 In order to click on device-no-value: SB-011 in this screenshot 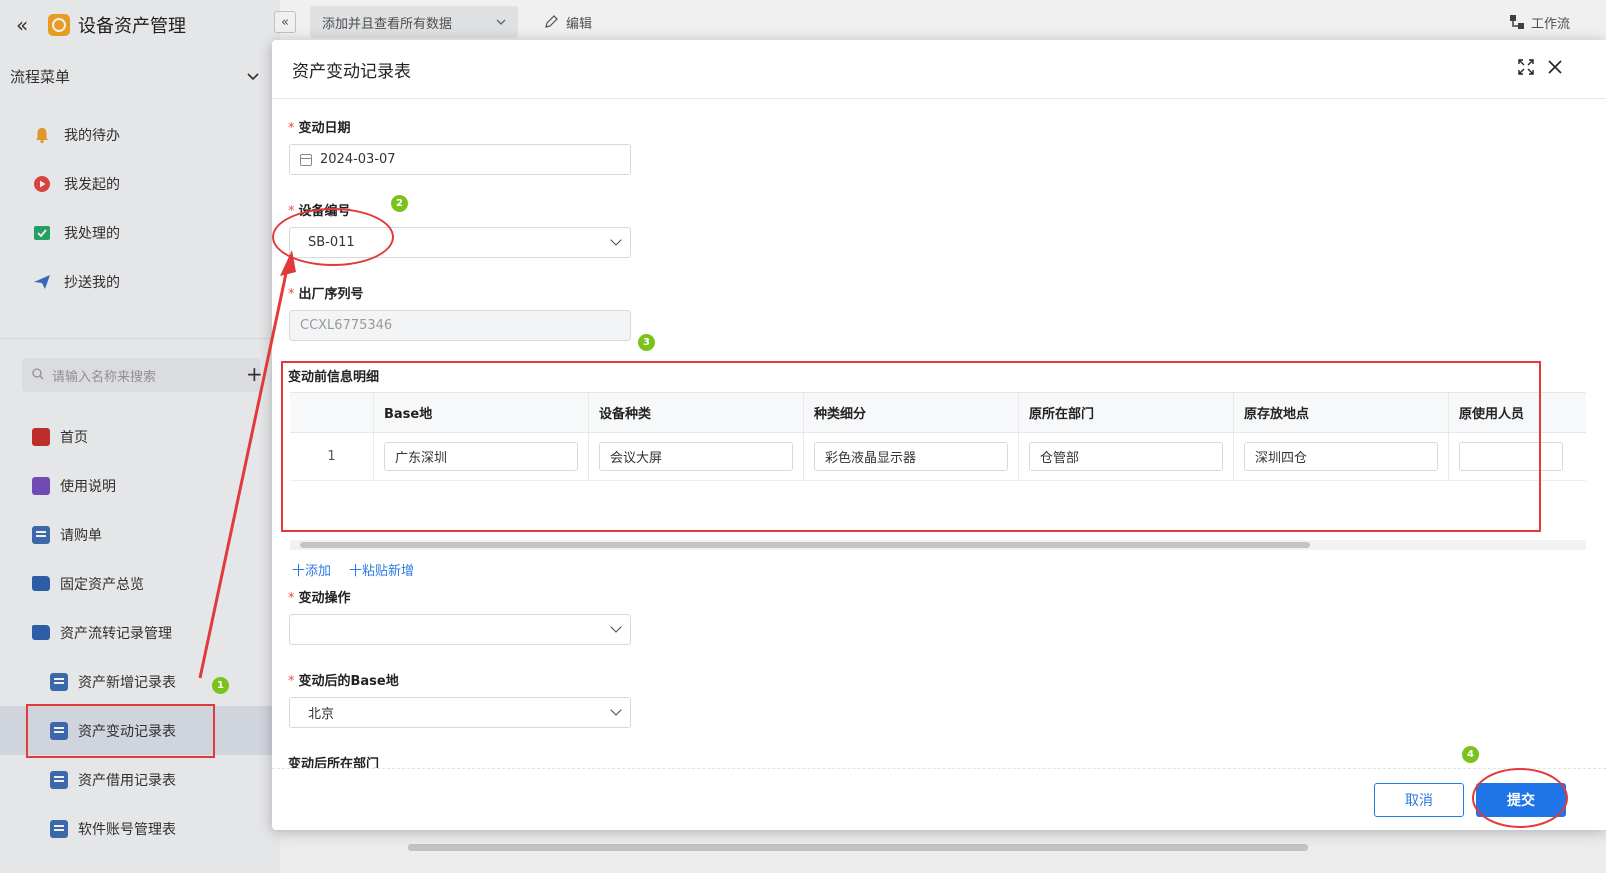, I will do `click(331, 242)`.